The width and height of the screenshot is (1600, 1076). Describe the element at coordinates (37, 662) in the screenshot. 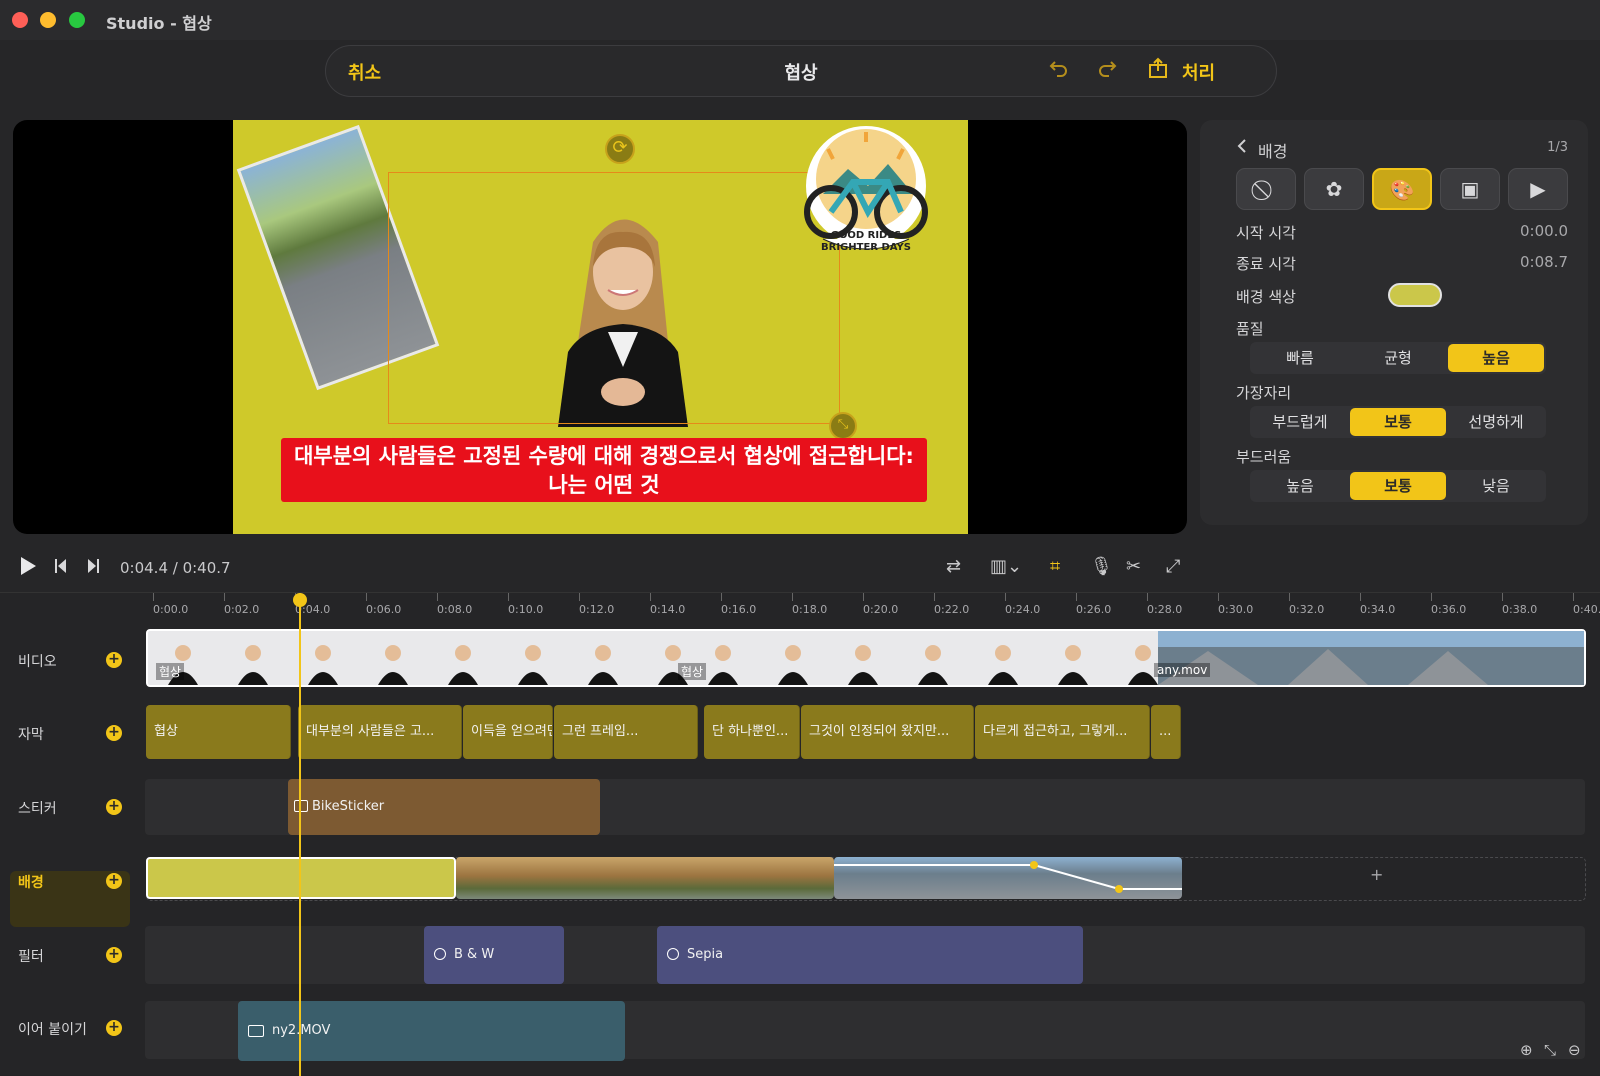

I see `track-label-video: 비디오` at that location.